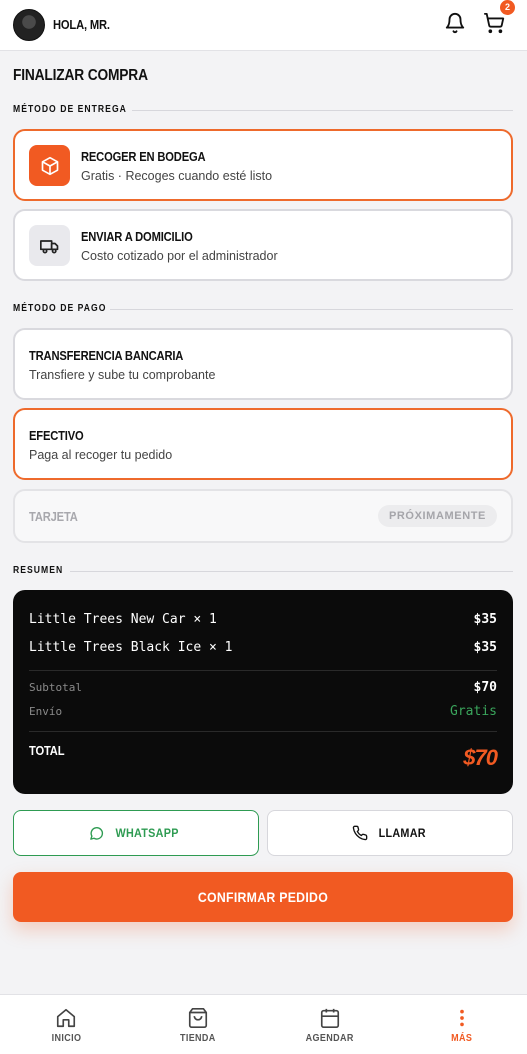  What do you see at coordinates (455, 23) in the screenshot?
I see `bell-icon` at bounding box center [455, 23].